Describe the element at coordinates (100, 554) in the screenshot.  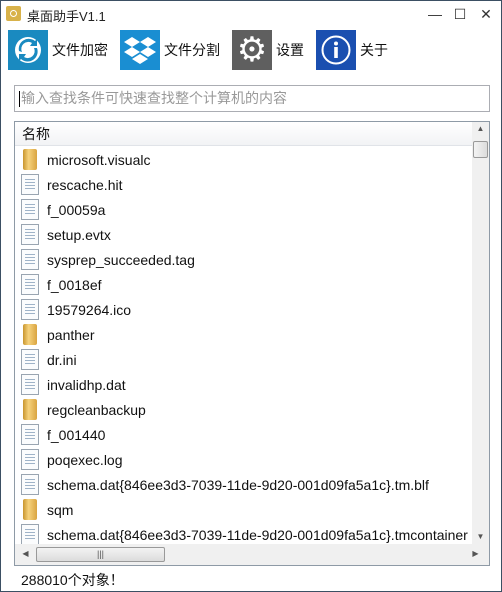
I see `horizontal-scroll-thumb: |||` at that location.